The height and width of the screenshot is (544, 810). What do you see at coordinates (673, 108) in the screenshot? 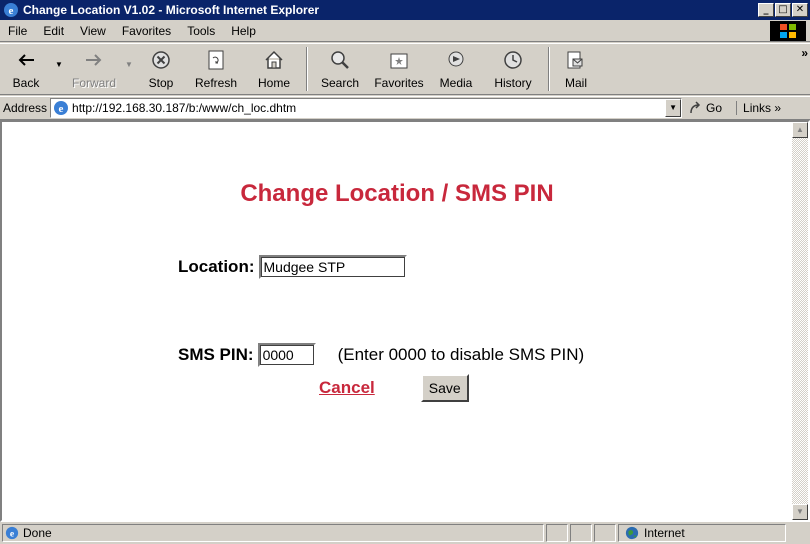
I see `address-dropdown-icon: ▼` at bounding box center [673, 108].